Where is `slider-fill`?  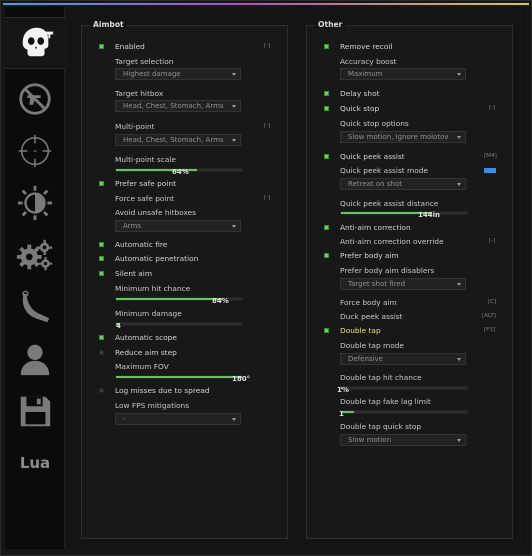
slider-fill is located at coordinates (179, 377).